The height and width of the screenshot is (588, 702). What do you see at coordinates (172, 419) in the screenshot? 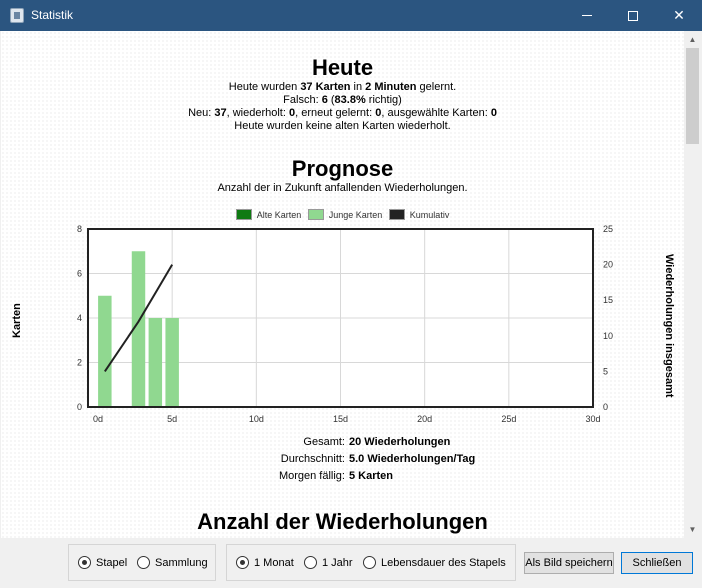
I see `x-tick-label: 5d` at bounding box center [172, 419].